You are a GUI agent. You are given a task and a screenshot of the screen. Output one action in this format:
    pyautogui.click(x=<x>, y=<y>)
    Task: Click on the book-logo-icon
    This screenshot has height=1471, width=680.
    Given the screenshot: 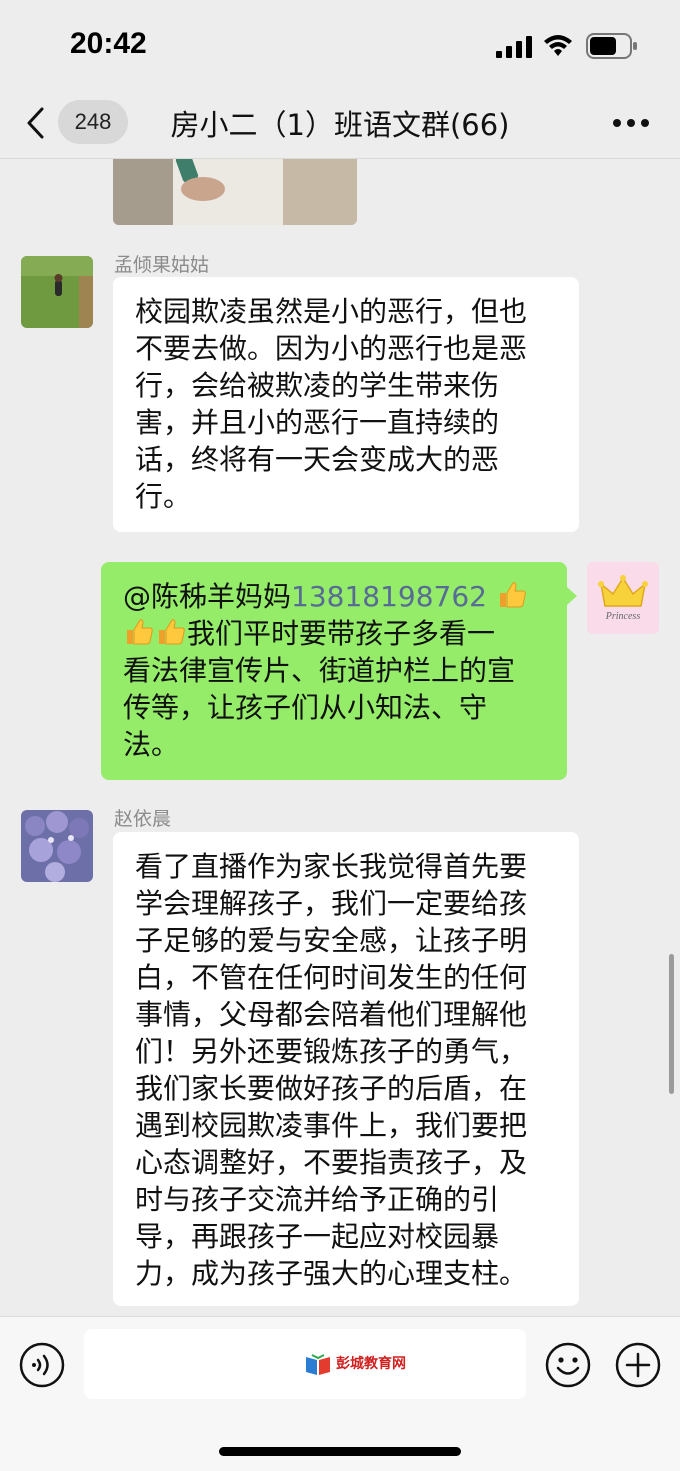 What is the action you would take?
    pyautogui.click(x=318, y=1364)
    